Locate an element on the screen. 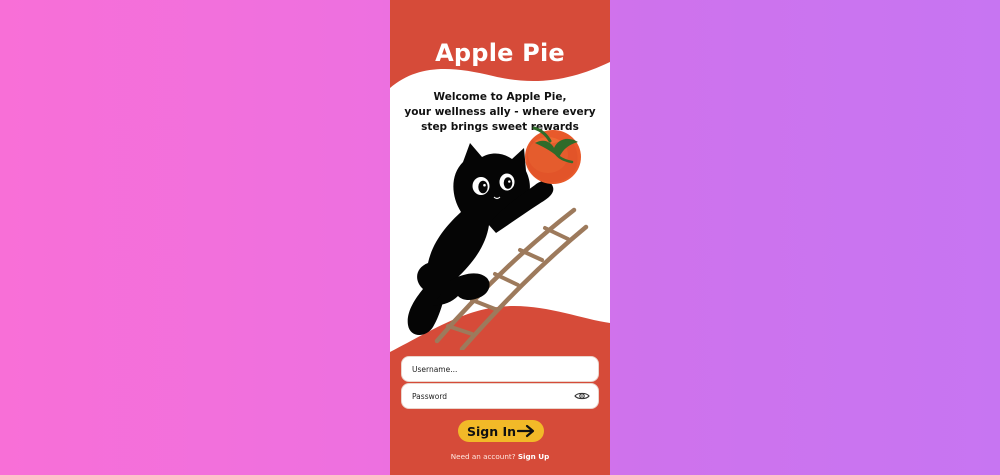 The image size is (1000, 475). signup-prompt: Need an account? Sign Up is located at coordinates (500, 457).